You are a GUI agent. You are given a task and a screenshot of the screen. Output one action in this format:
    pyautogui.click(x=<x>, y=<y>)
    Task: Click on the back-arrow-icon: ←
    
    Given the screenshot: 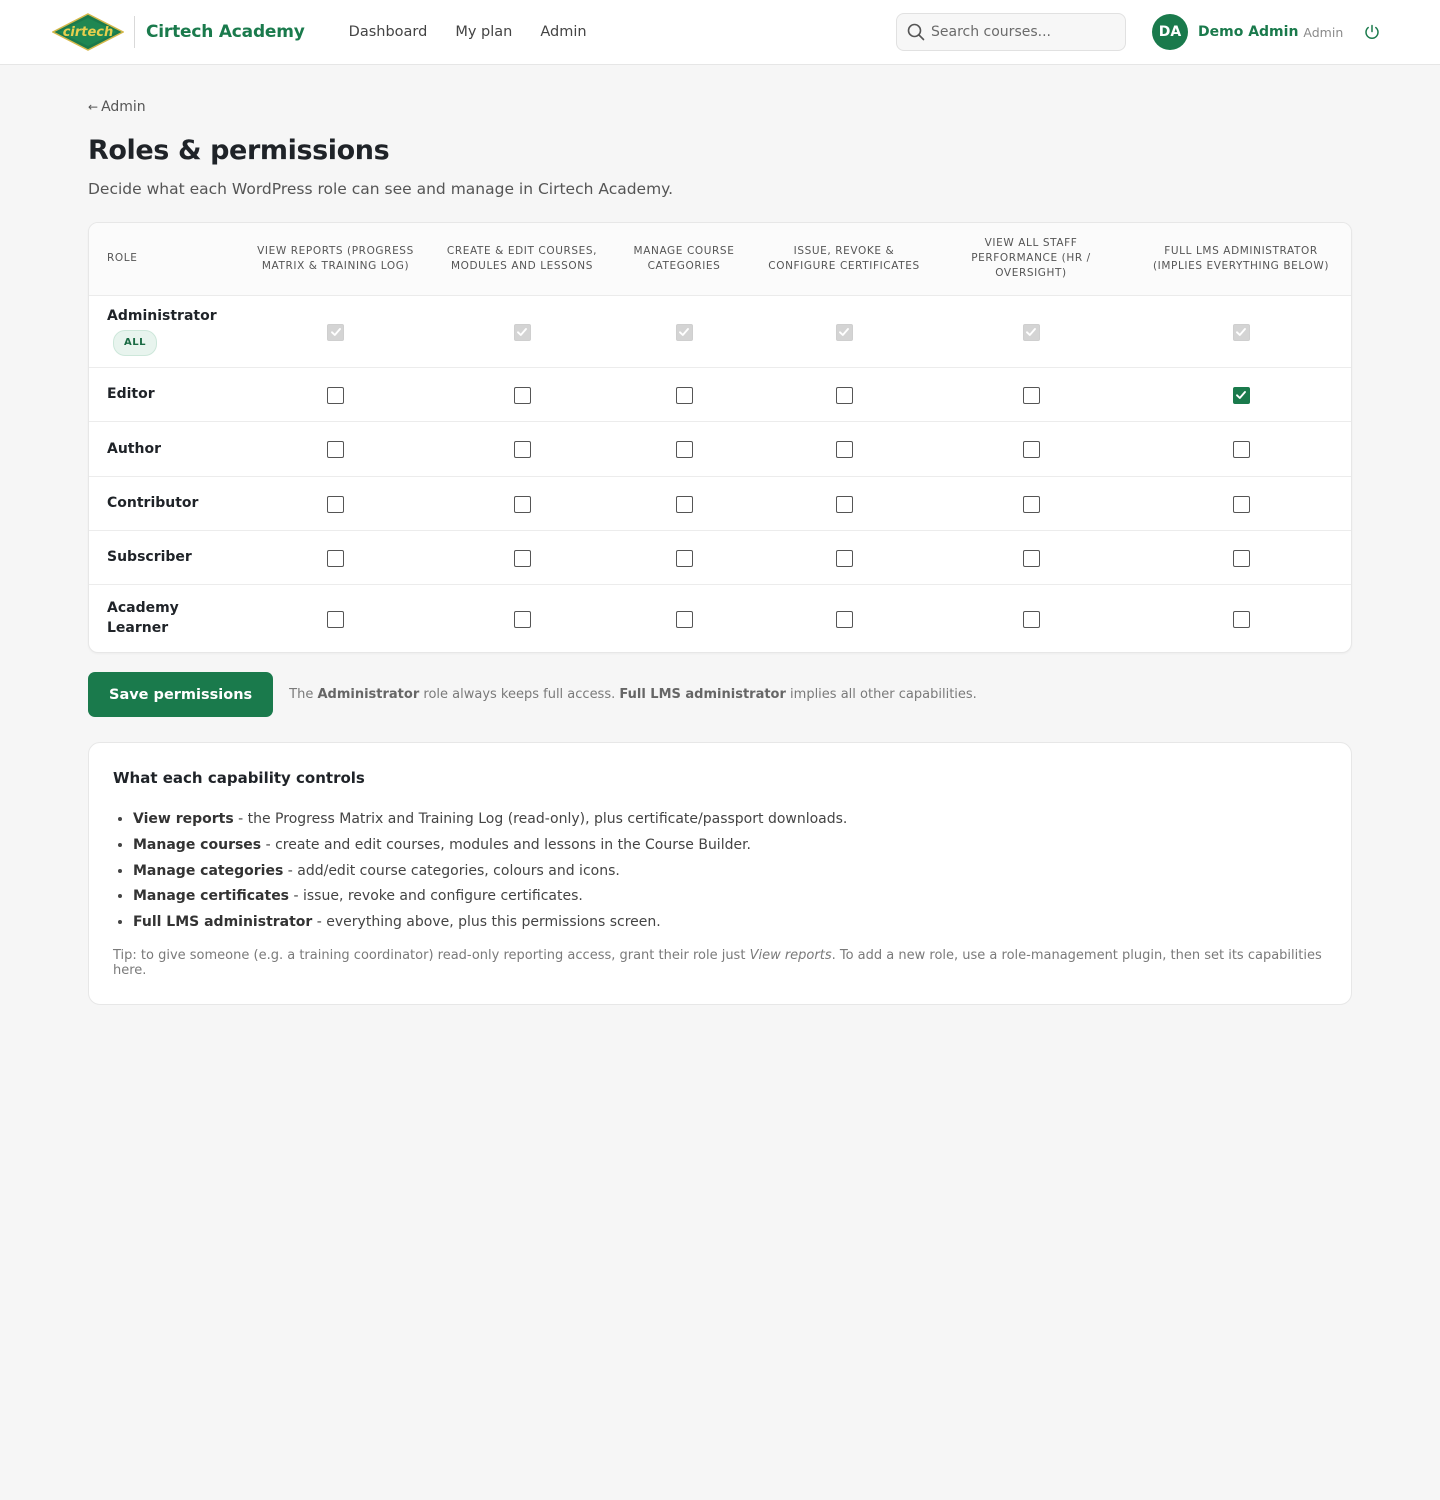 What is the action you would take?
    pyautogui.click(x=93, y=107)
    